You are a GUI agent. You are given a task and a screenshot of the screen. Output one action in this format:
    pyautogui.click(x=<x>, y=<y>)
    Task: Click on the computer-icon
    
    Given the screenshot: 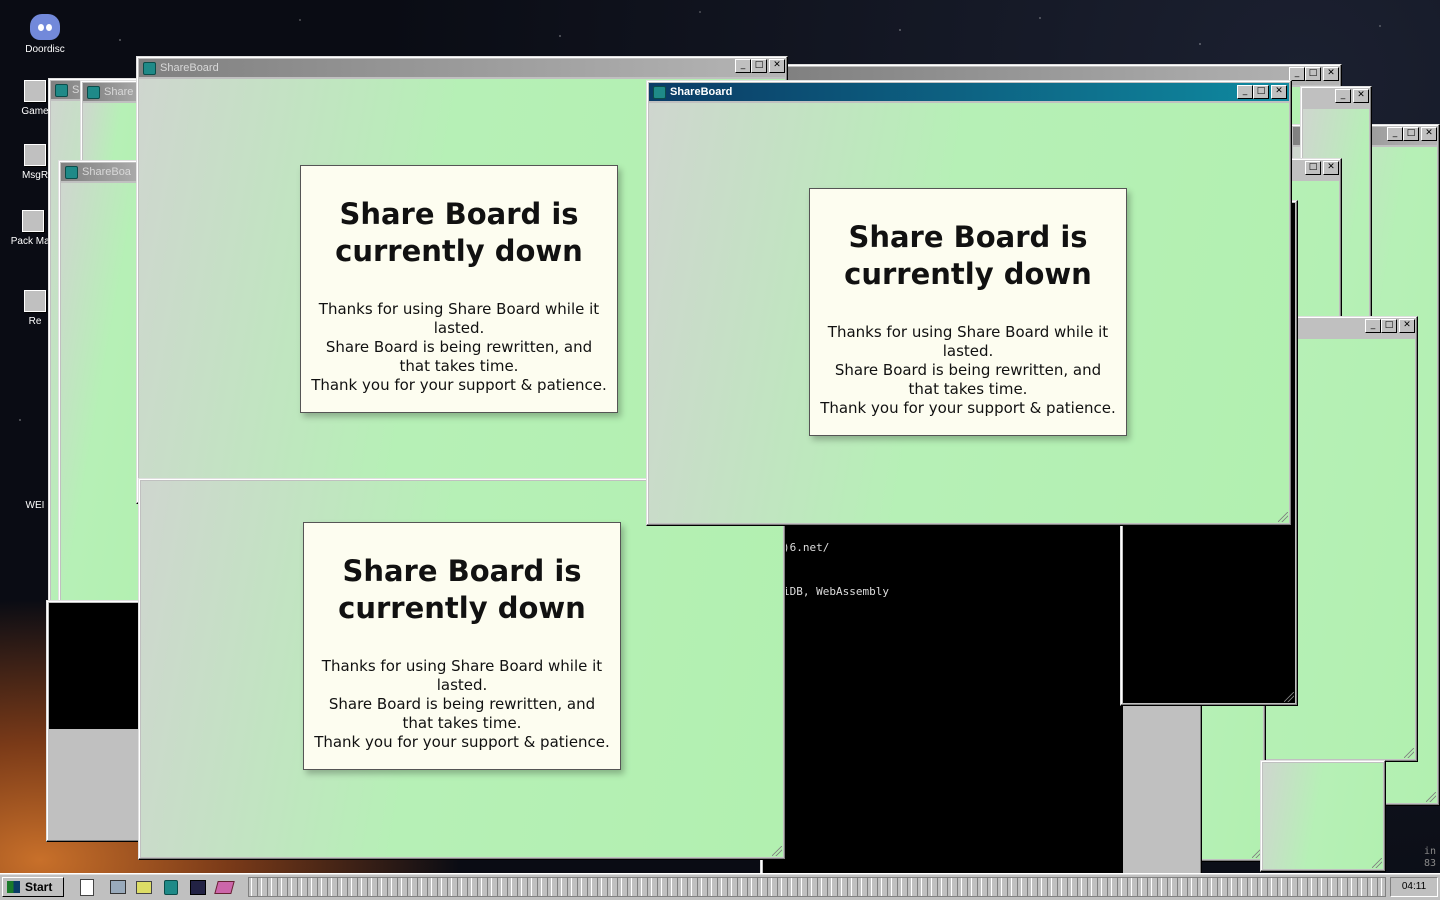 What is the action you would take?
    pyautogui.click(x=118, y=887)
    